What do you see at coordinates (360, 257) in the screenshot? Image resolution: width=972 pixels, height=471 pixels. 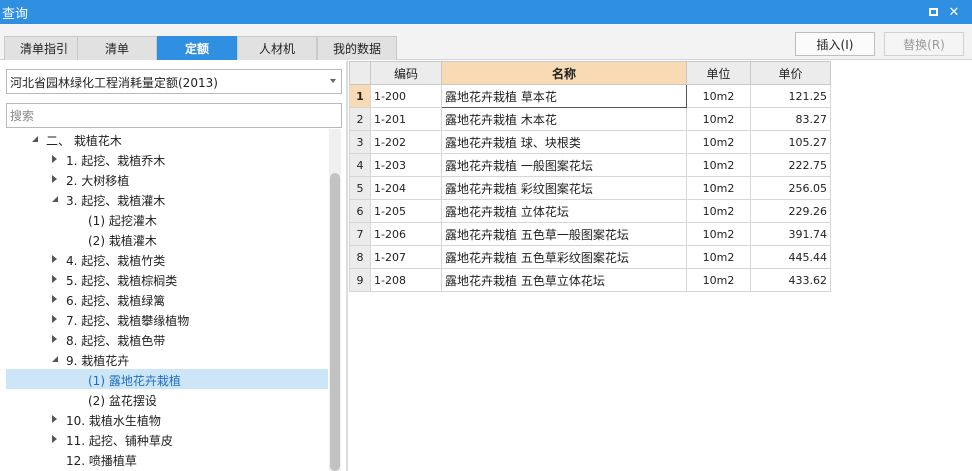 I see `row-number: 8` at bounding box center [360, 257].